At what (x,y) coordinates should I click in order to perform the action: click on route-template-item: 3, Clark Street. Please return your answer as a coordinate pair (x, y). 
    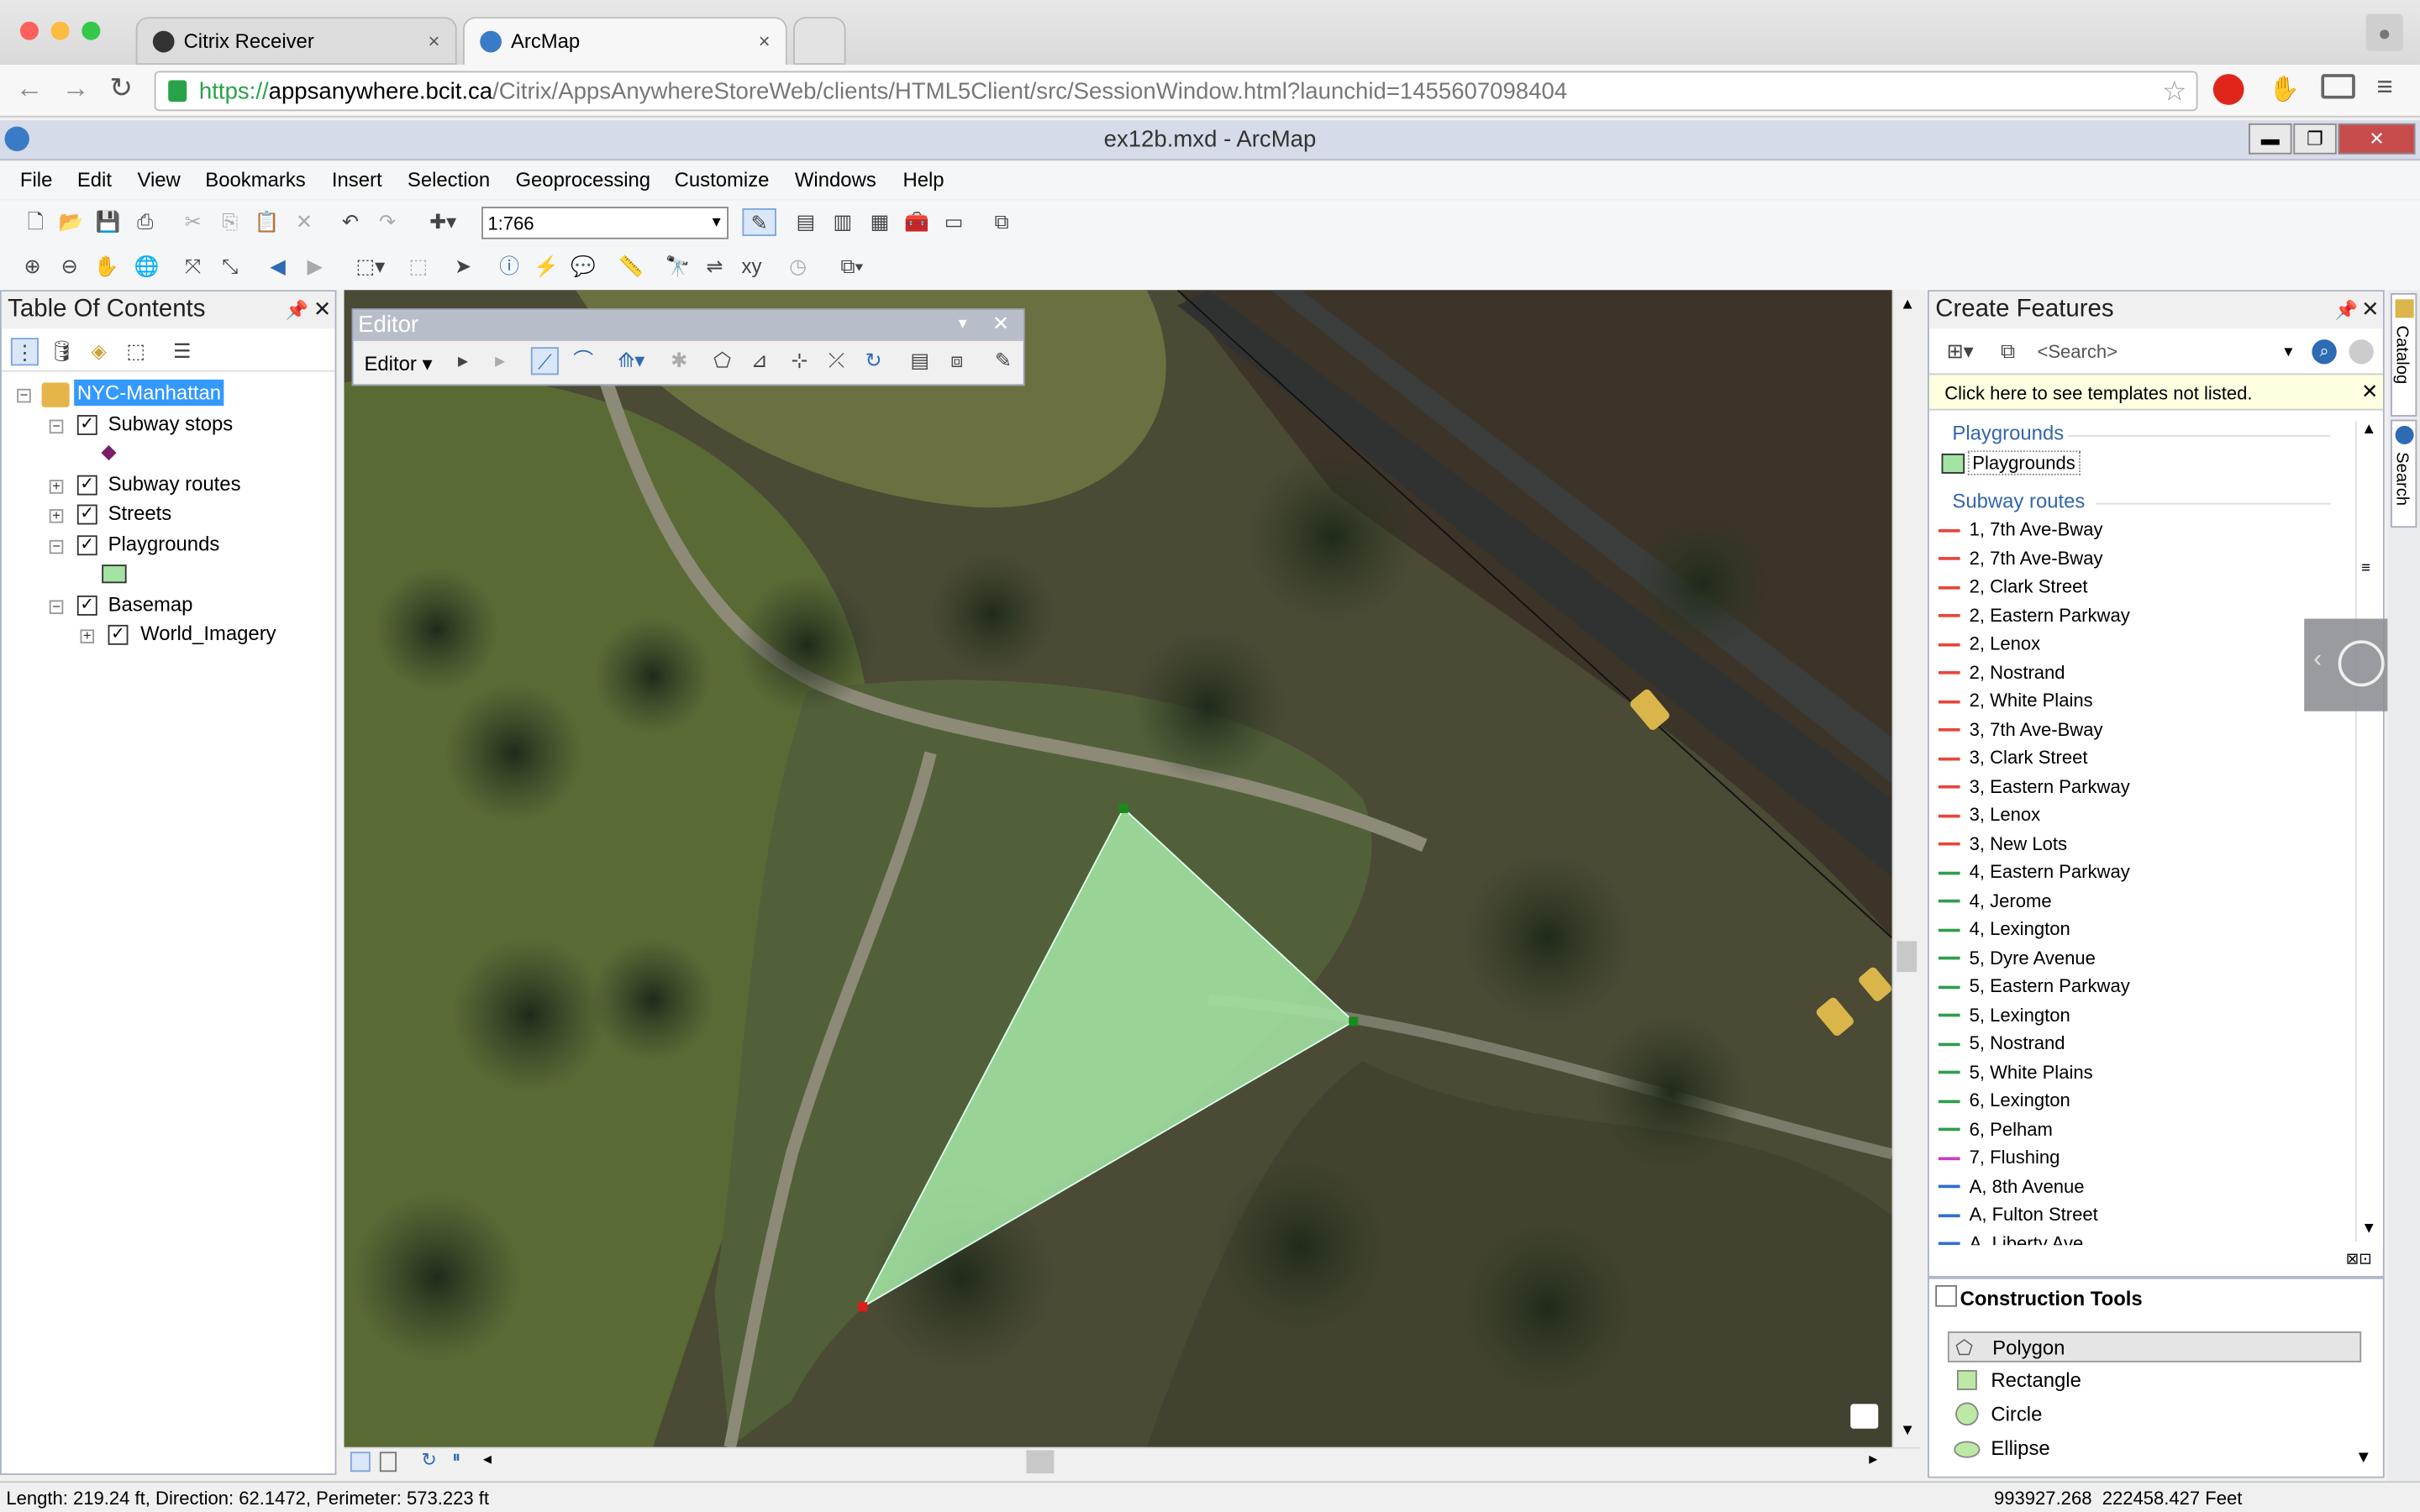
    Looking at the image, I should click on (2013, 758).